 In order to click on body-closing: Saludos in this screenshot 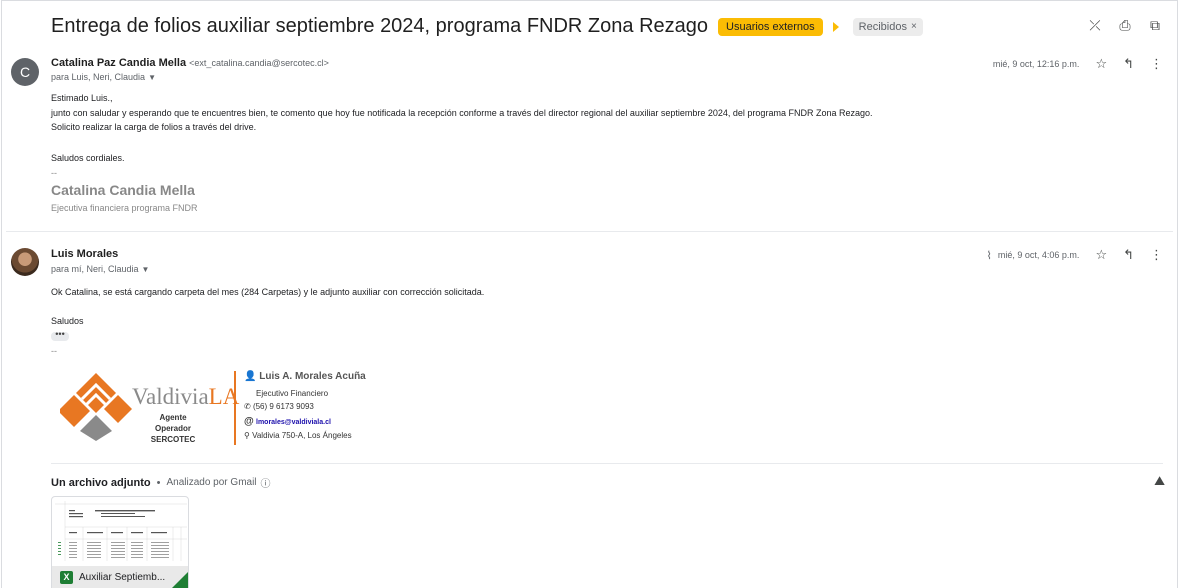, I will do `click(67, 321)`.